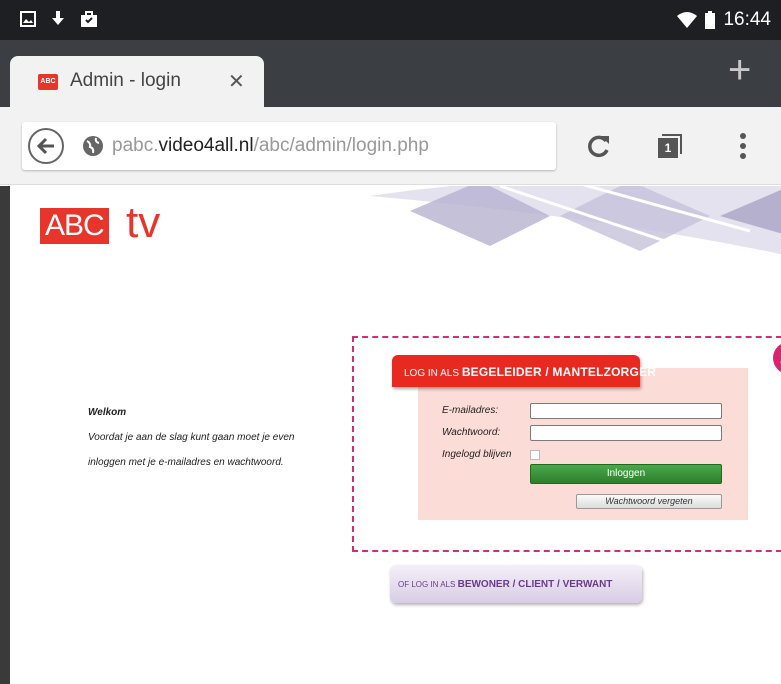 The image size is (781, 684). I want to click on tab-title: Admin - login, so click(125, 80).